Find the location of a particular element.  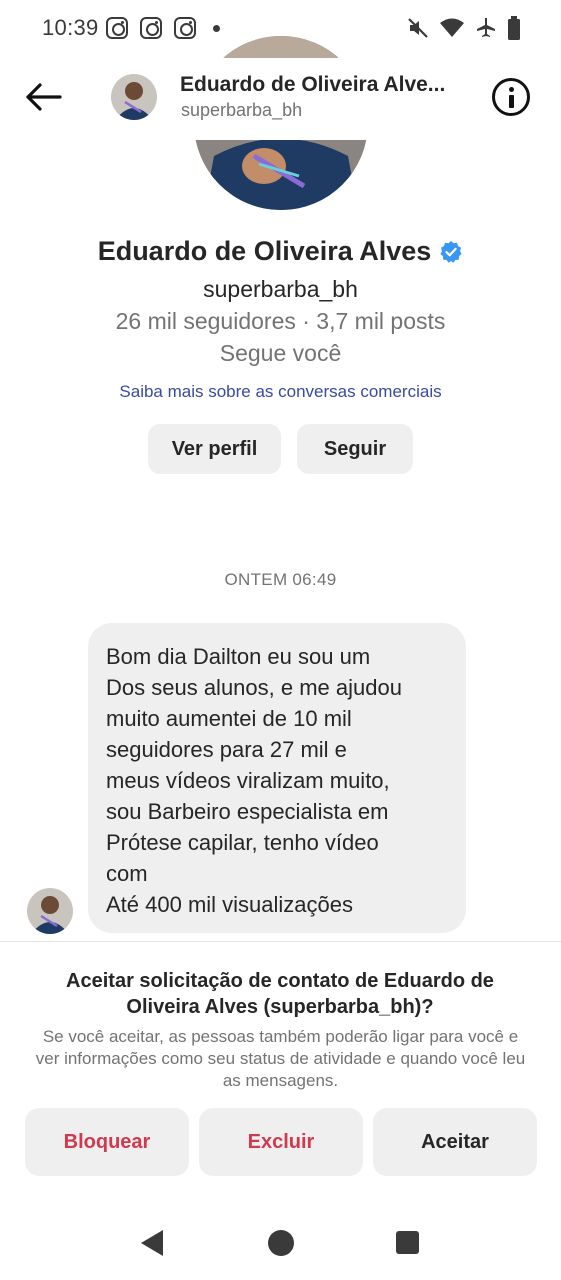

request-actions: Bloquear Excluir Aceitar is located at coordinates (281, 1142).